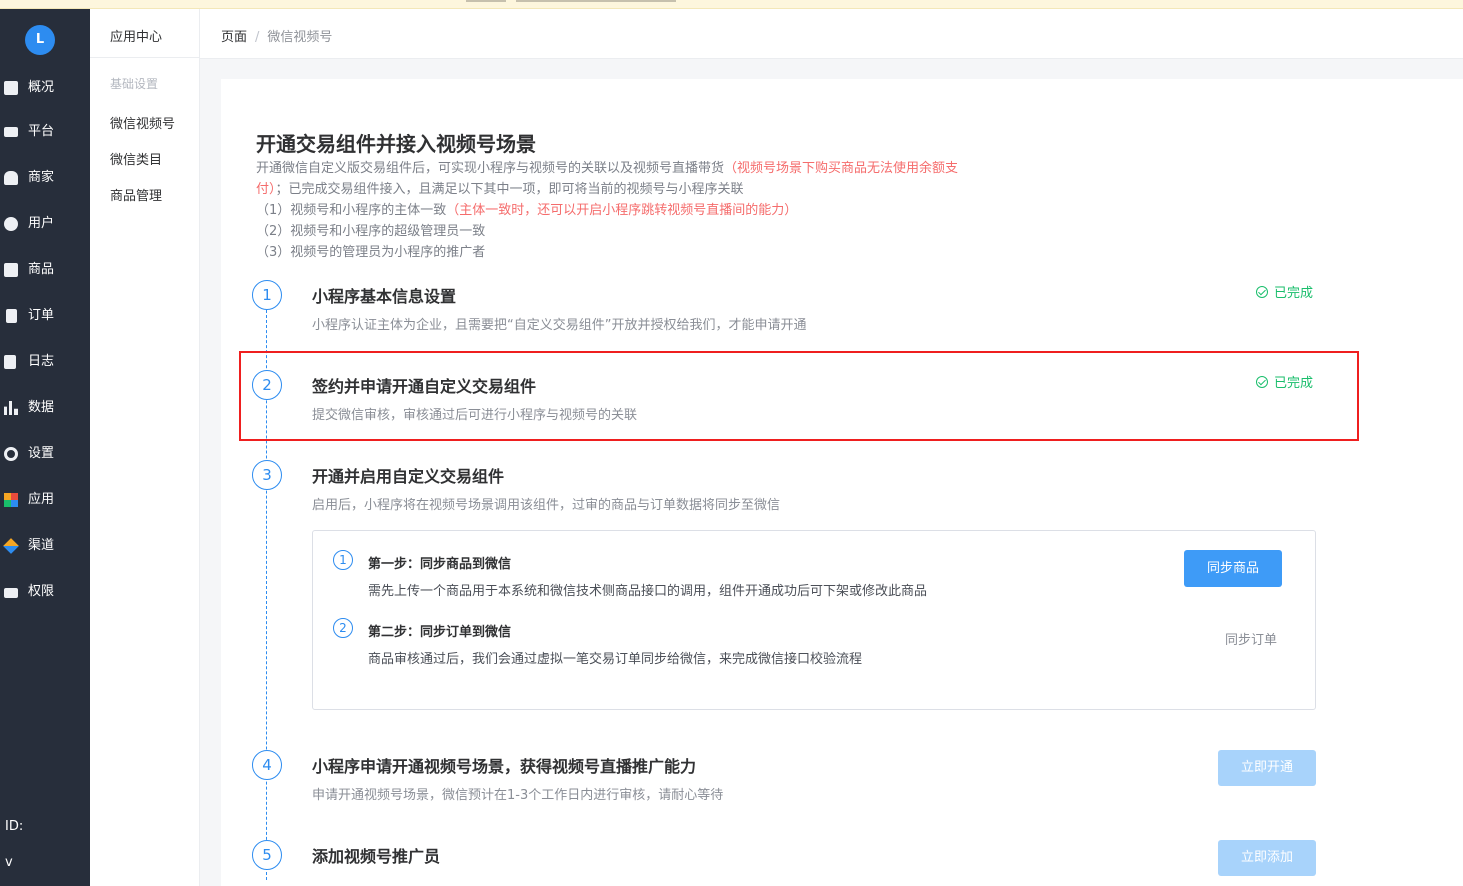  What do you see at coordinates (267, 475) in the screenshot?
I see `step-number: 3` at bounding box center [267, 475].